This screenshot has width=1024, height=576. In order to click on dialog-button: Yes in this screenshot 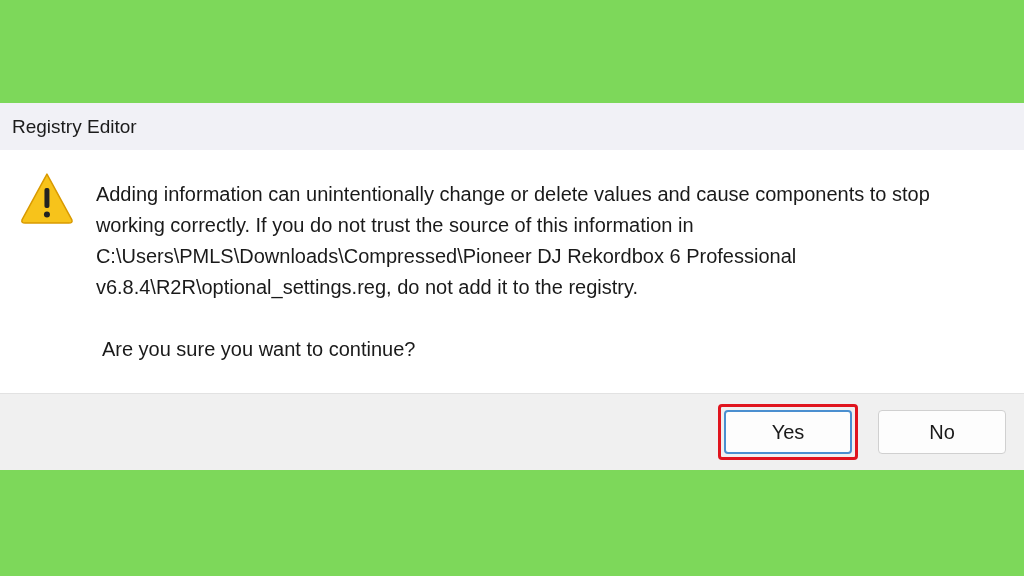, I will do `click(788, 432)`.